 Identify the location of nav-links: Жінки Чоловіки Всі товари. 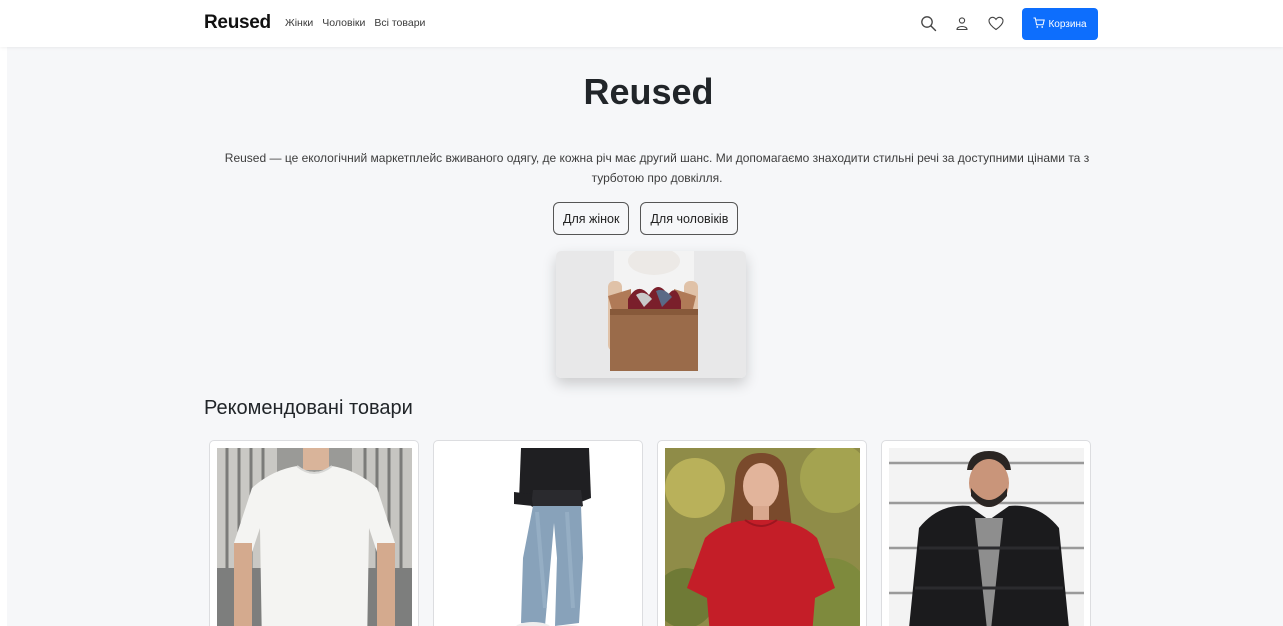
(355, 23).